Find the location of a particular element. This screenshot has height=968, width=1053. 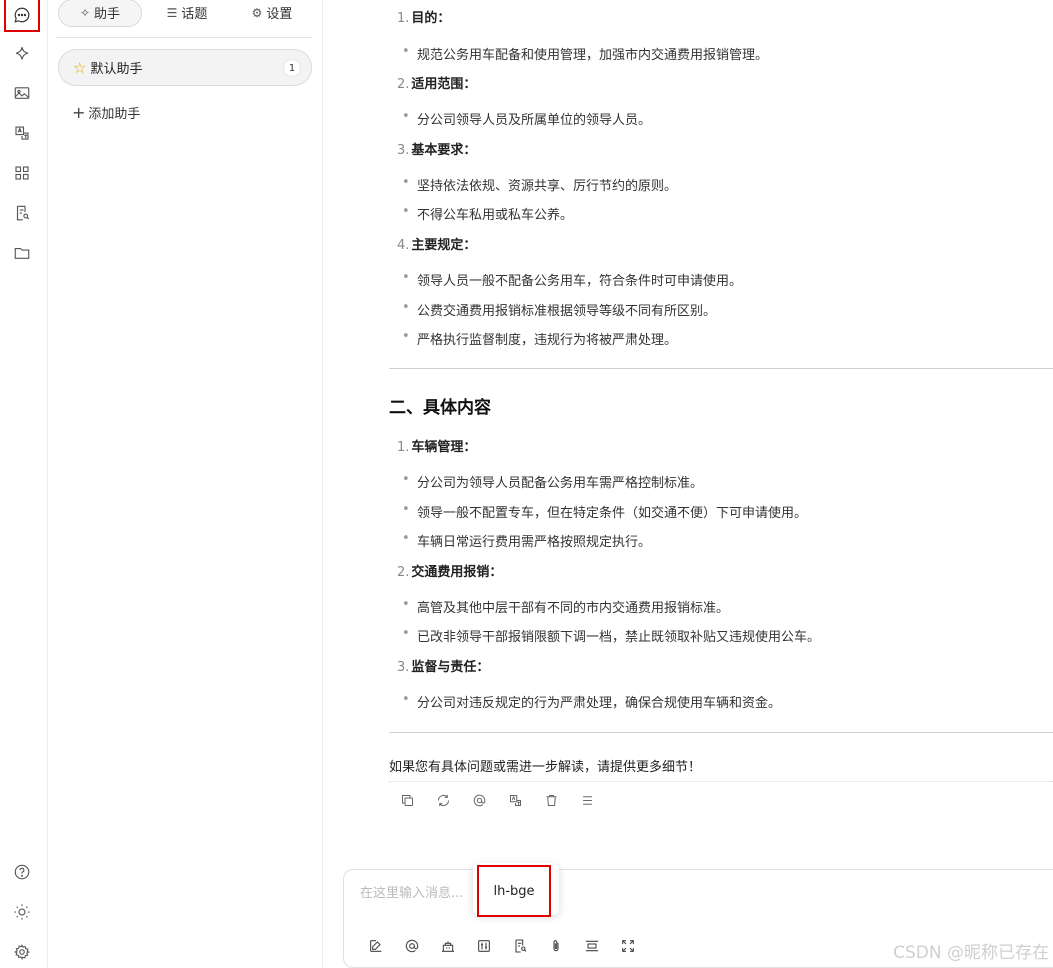

list-item: 规范公务用车配备和使用管理，加强市内交通费用报销管理。 is located at coordinates (585, 53).